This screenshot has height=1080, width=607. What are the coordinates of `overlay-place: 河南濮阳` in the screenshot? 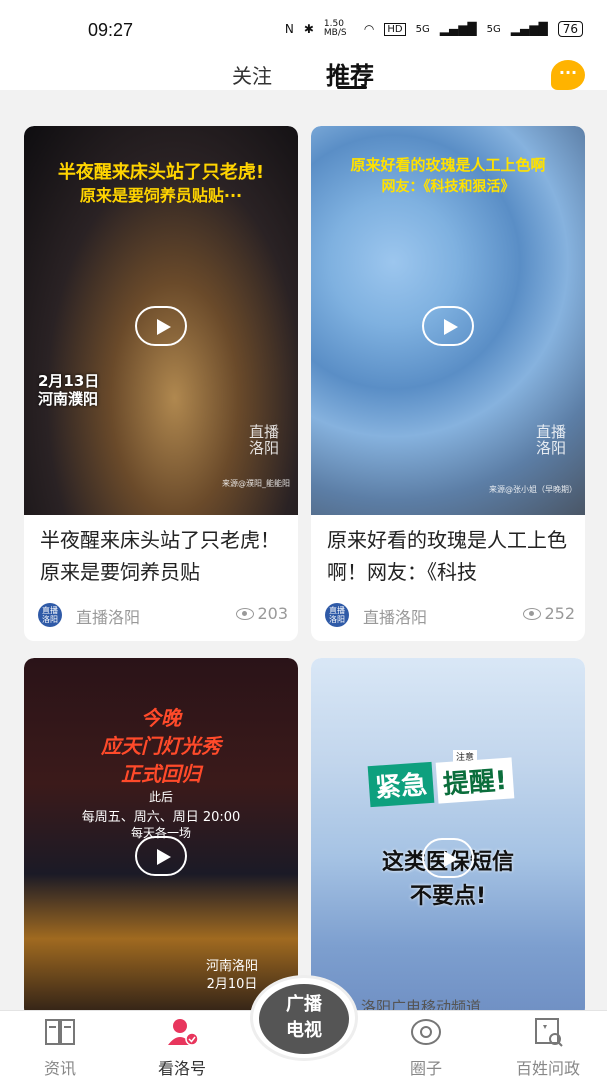 It's located at (68, 399).